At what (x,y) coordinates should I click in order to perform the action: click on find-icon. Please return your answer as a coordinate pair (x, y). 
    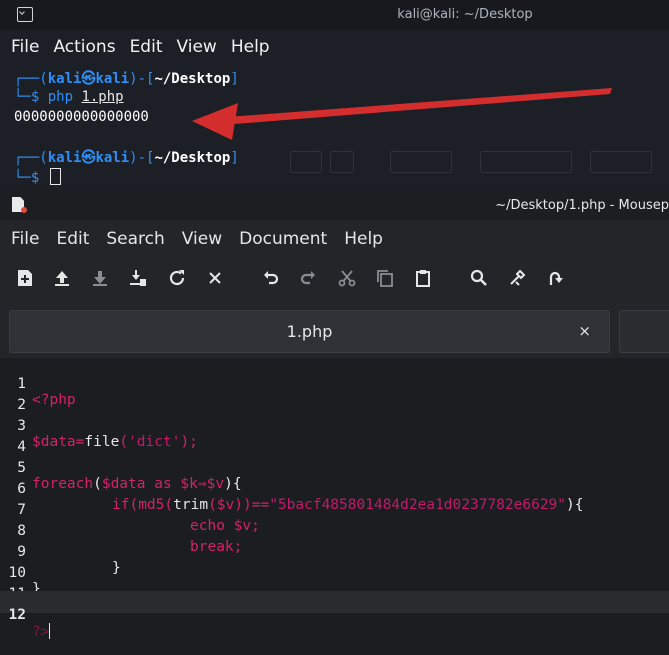
    Looking at the image, I should click on (479, 278).